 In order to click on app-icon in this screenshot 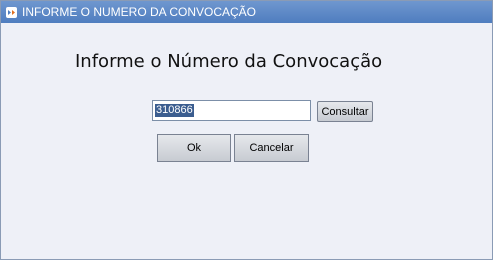, I will do `click(11, 12)`.